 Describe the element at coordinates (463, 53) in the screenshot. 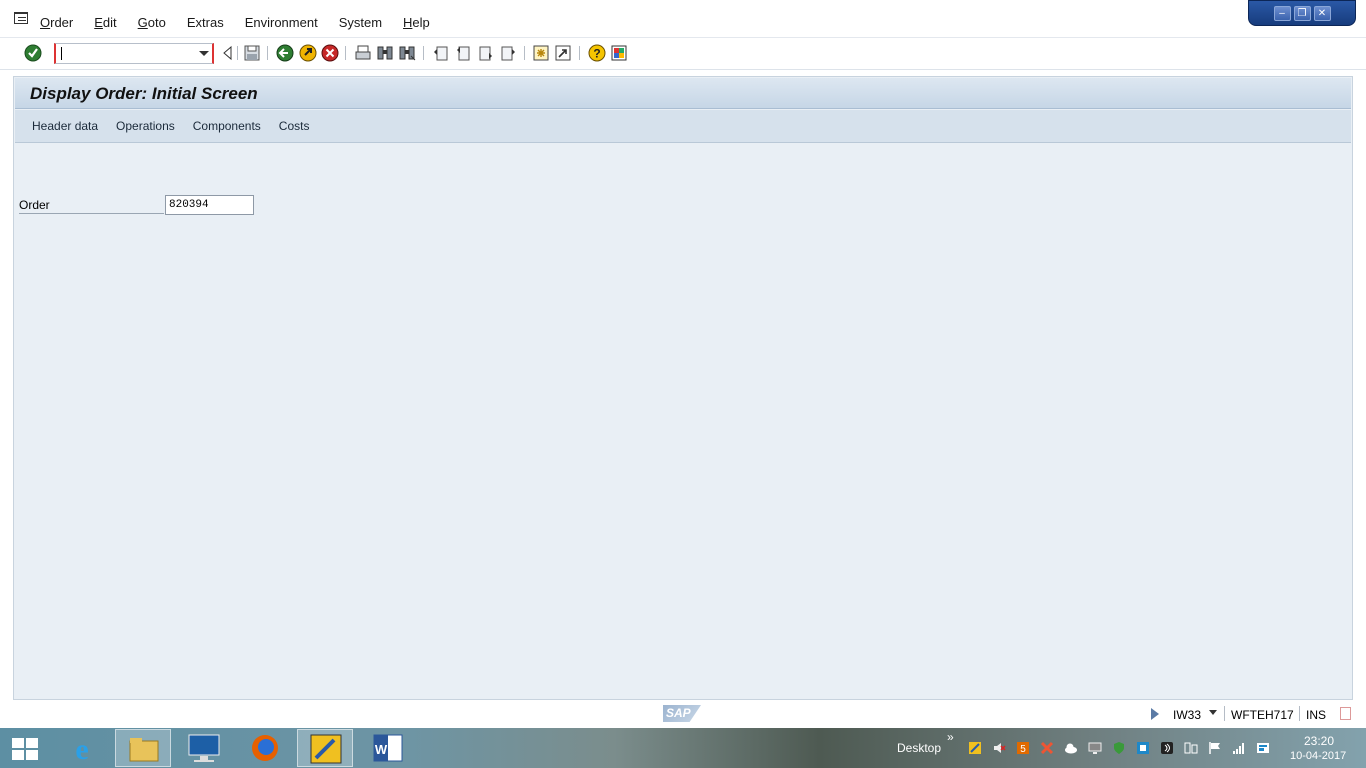

I see `previous-page-icon` at that location.